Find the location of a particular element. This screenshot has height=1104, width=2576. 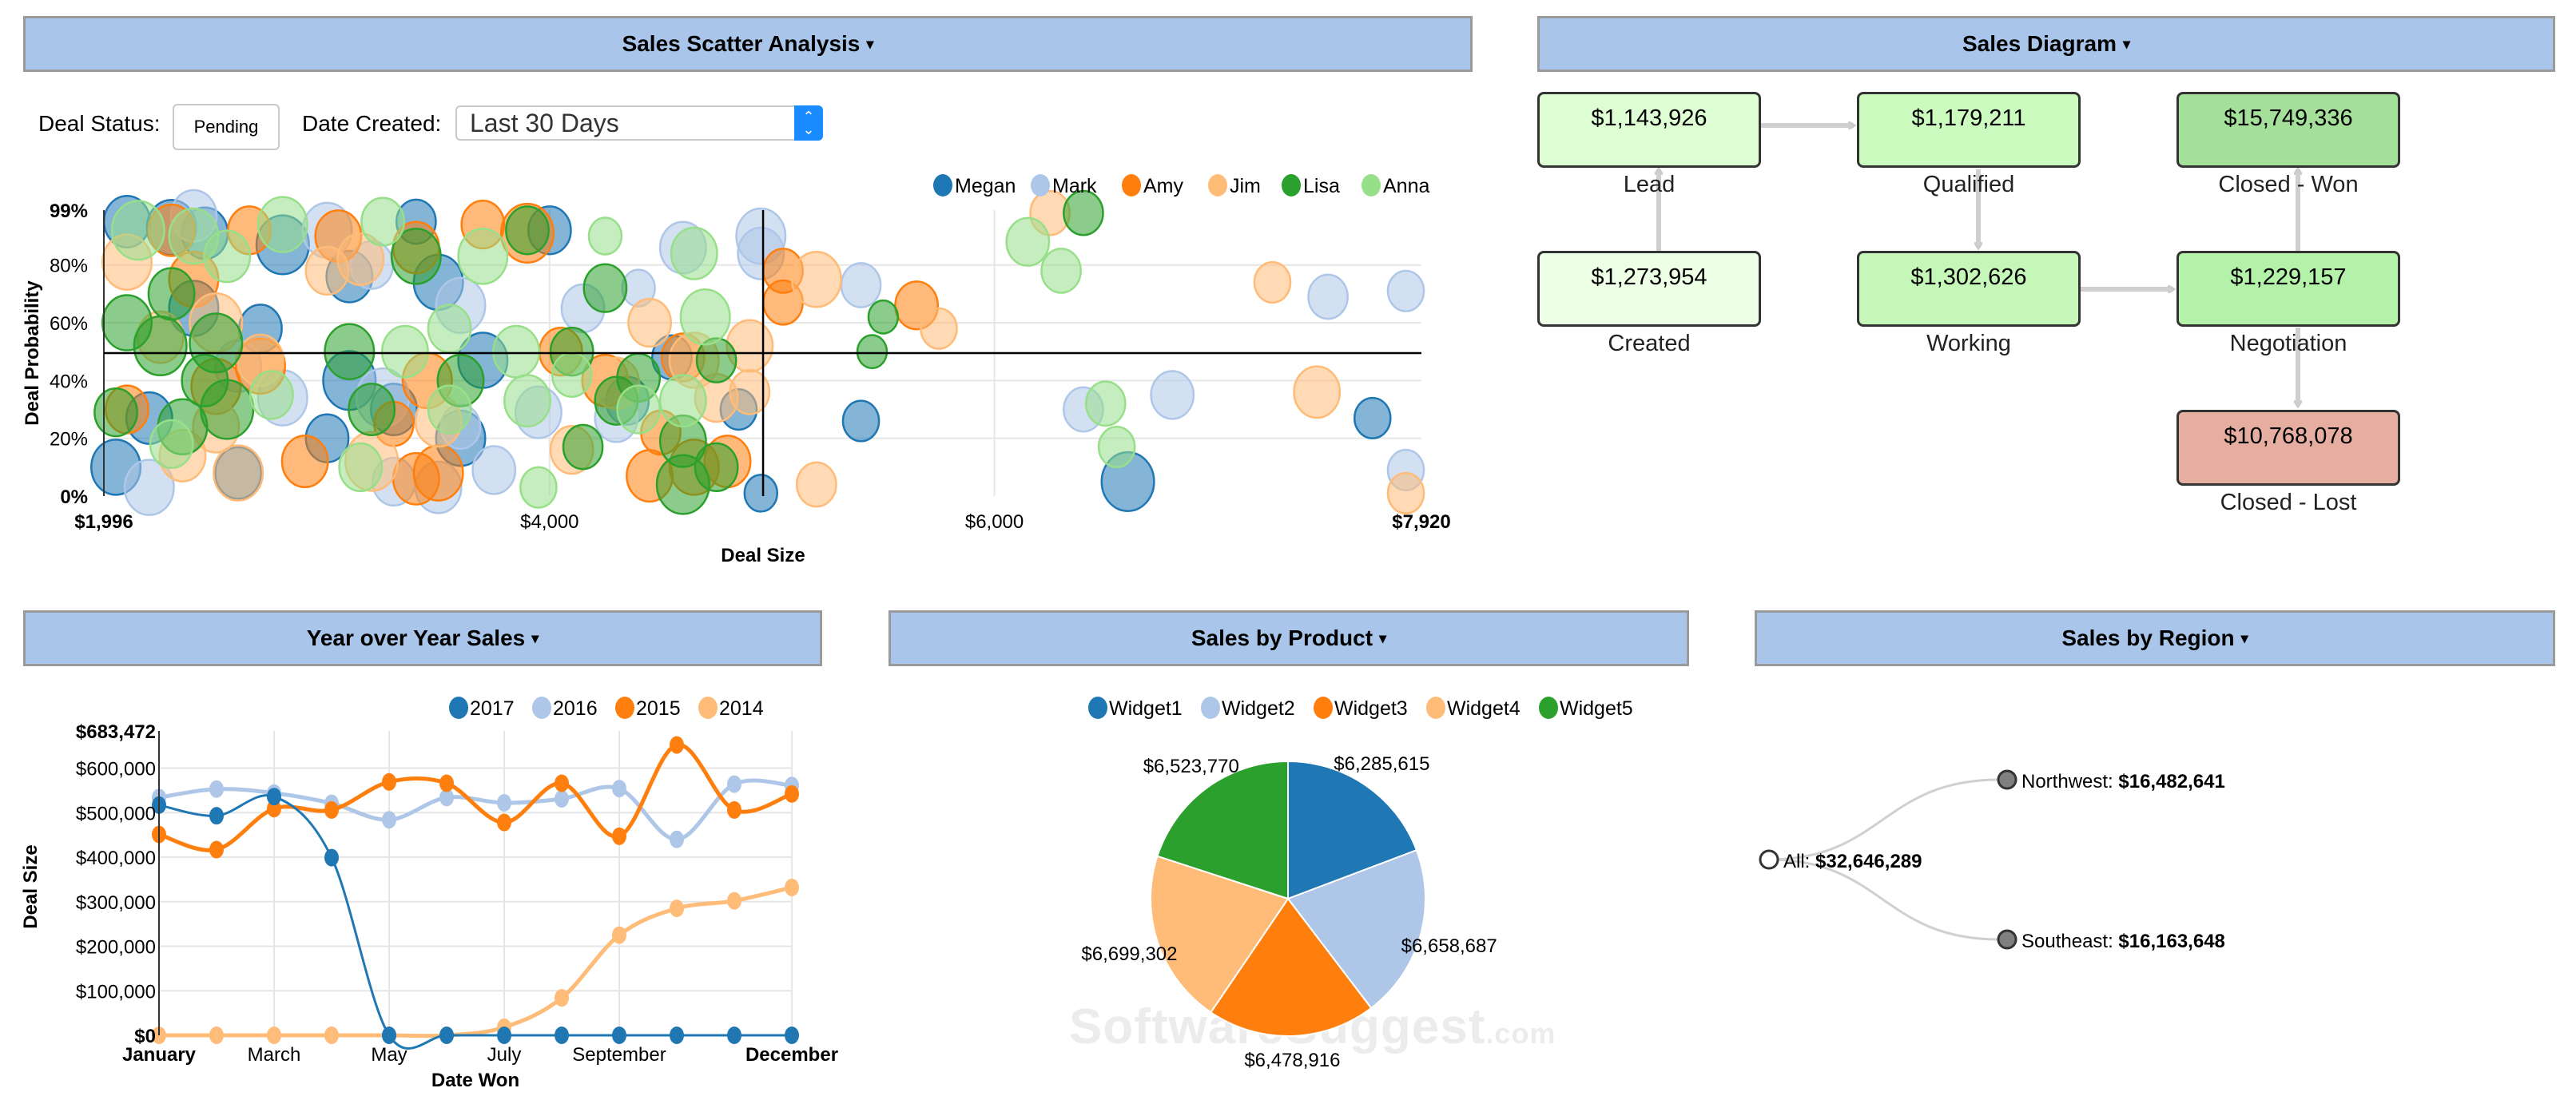

product-panel-title: Sales by Product is located at coordinates (1282, 637).